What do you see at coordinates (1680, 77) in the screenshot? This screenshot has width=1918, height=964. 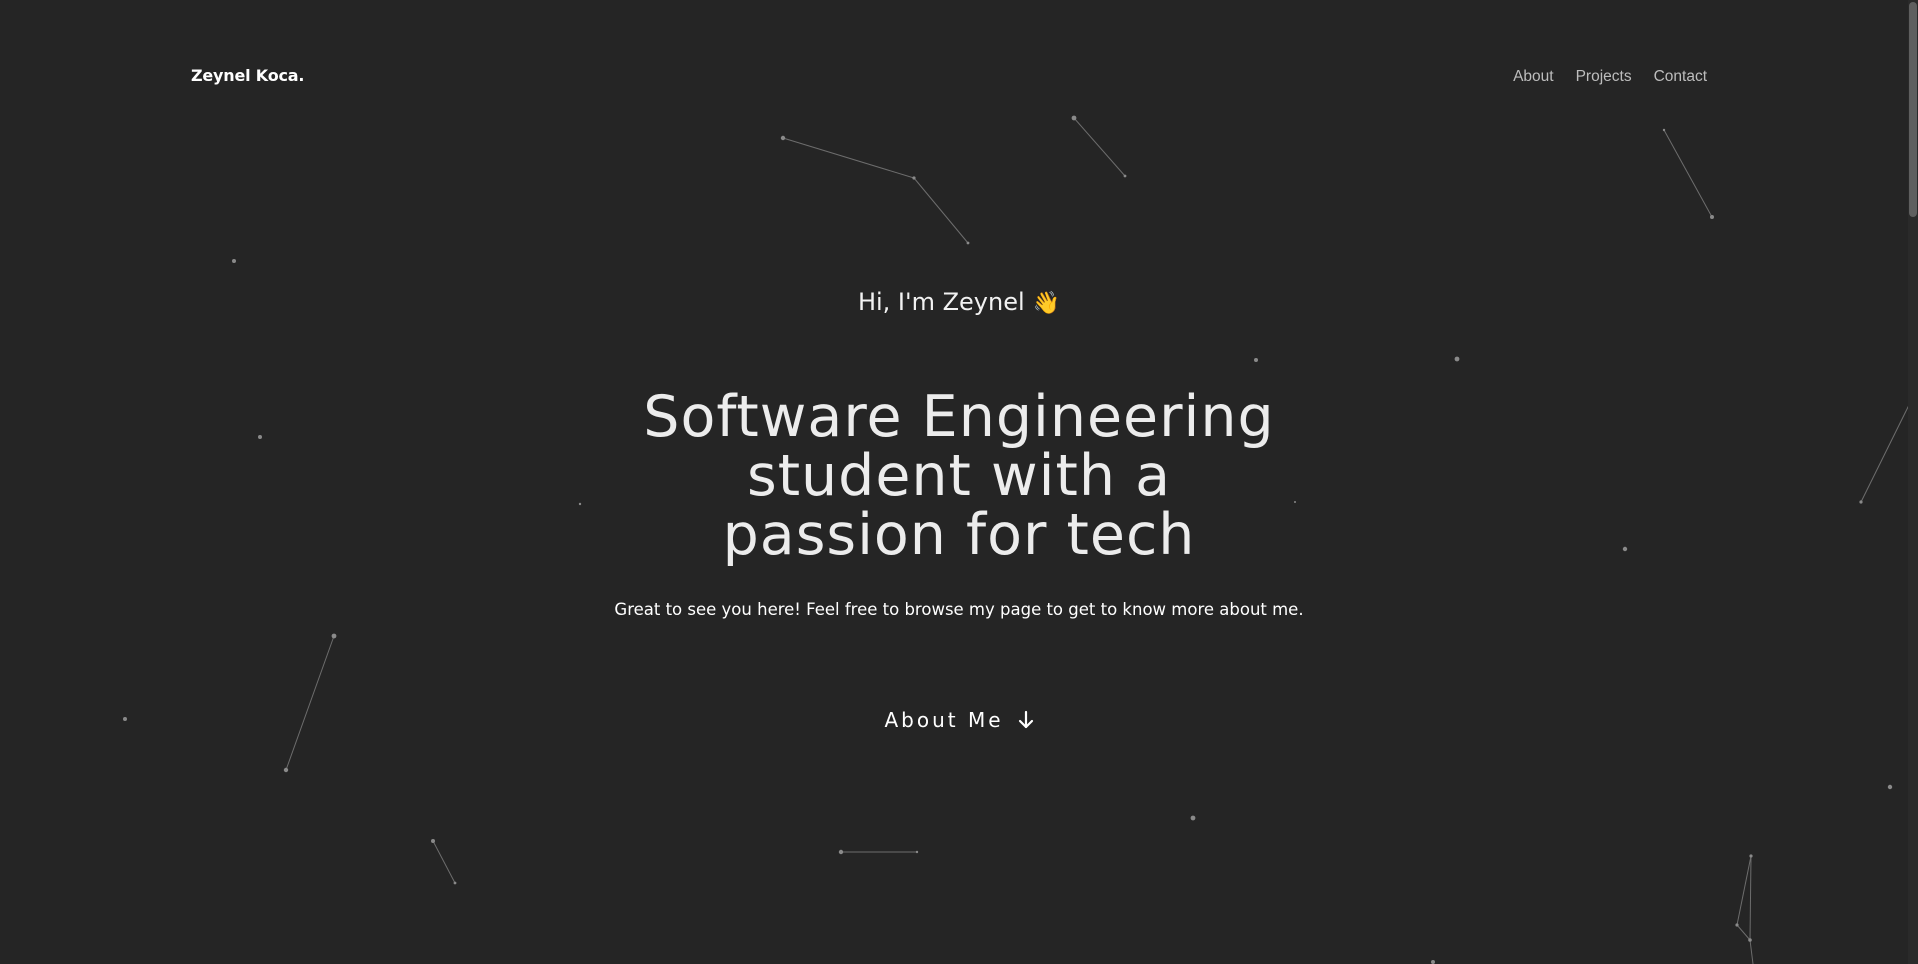 I see `nav-link-contact: Contact` at bounding box center [1680, 77].